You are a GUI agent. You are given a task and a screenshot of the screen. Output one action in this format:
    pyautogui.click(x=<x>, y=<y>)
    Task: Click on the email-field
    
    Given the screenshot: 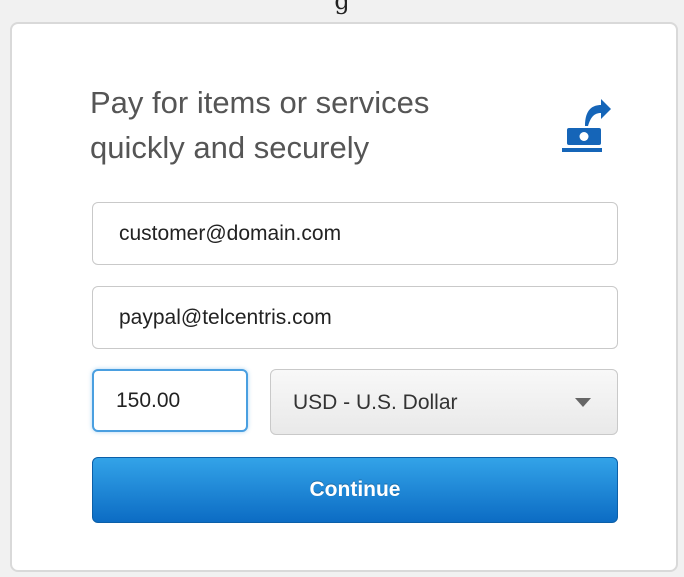 What is the action you would take?
    pyautogui.click(x=355, y=233)
    